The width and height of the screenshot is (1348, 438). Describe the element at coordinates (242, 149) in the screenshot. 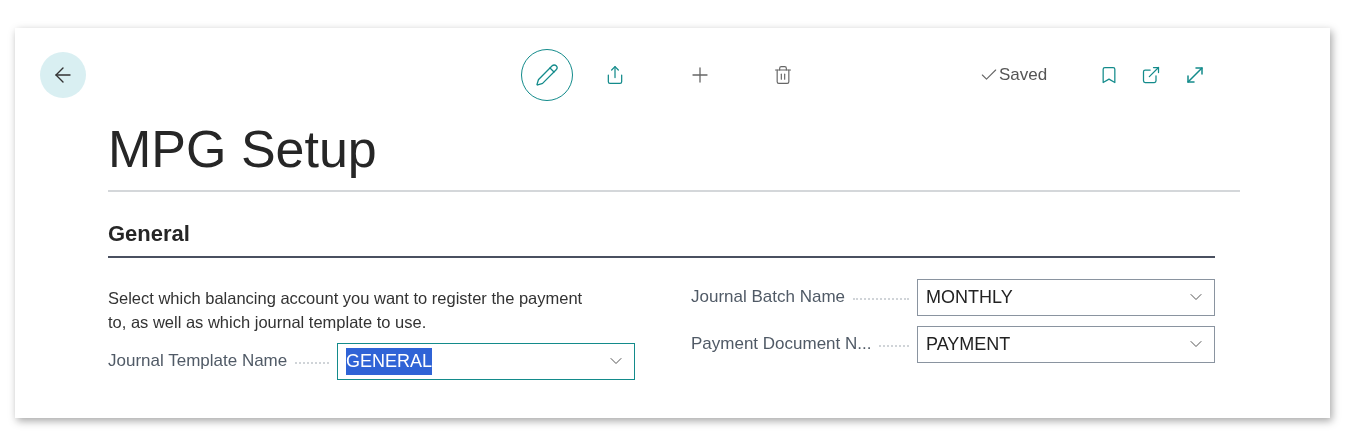

I see `page-title: MPG Setup` at that location.